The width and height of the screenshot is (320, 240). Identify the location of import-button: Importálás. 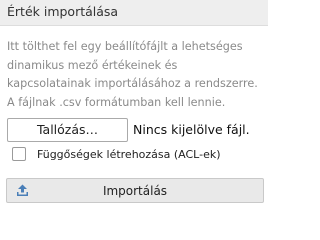
(135, 190).